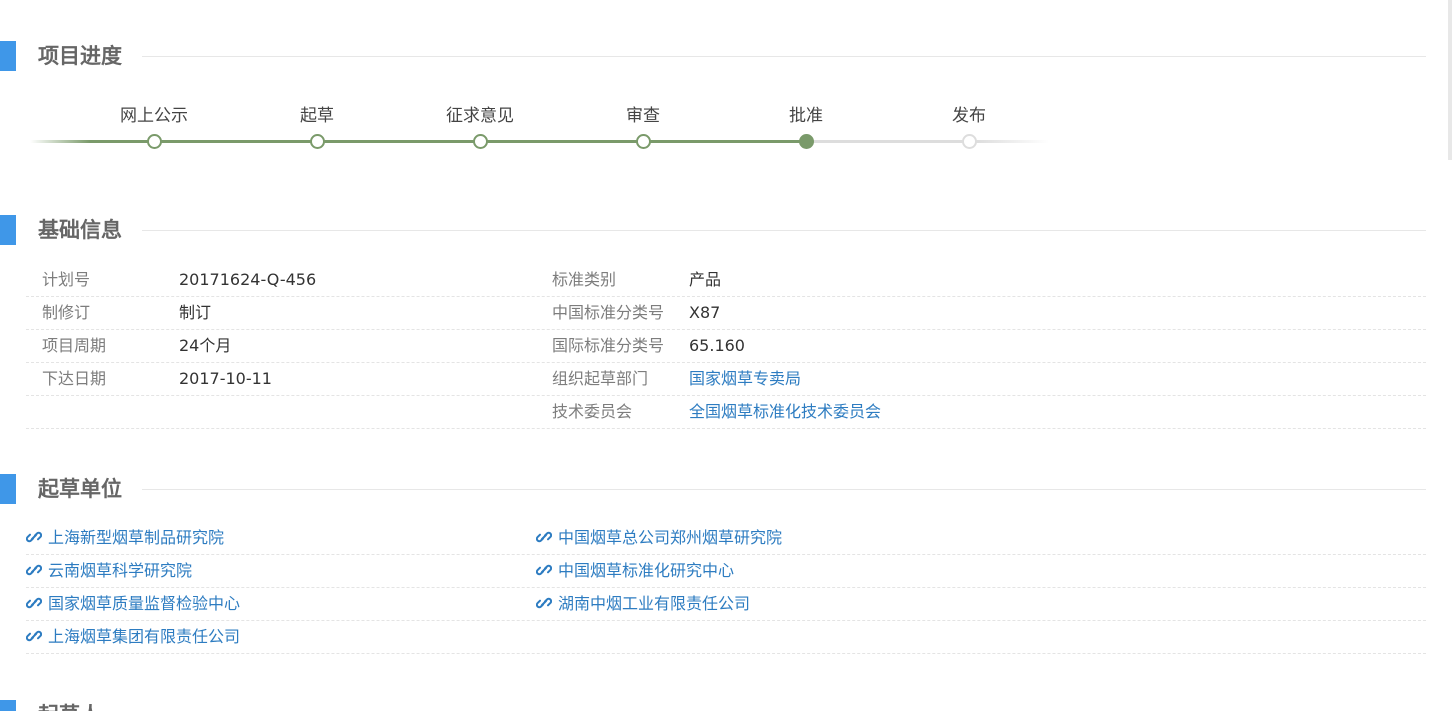  I want to click on section-title: 项目进度, so click(80, 56).